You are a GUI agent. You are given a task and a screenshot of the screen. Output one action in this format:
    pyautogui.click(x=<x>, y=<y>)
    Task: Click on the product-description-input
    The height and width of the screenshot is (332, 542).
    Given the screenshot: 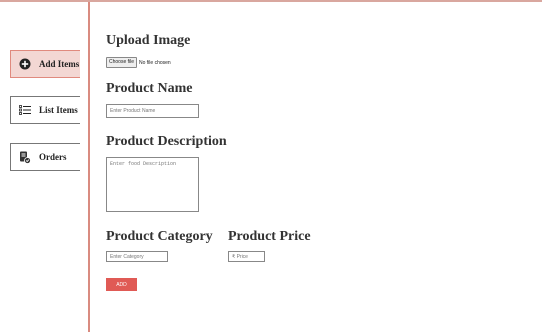 What is the action you would take?
    pyautogui.click(x=152, y=184)
    